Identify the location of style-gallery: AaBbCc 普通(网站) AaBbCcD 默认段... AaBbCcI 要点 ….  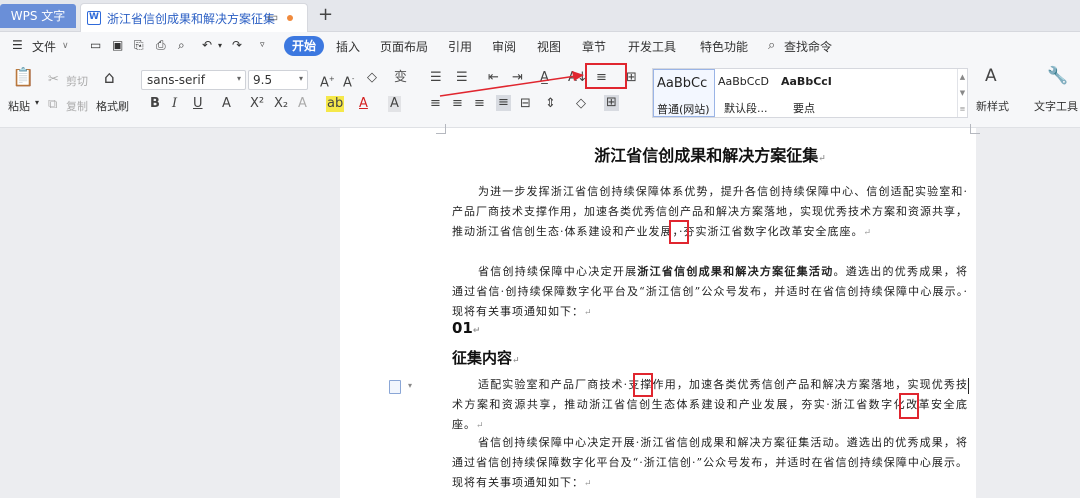
(810, 93).